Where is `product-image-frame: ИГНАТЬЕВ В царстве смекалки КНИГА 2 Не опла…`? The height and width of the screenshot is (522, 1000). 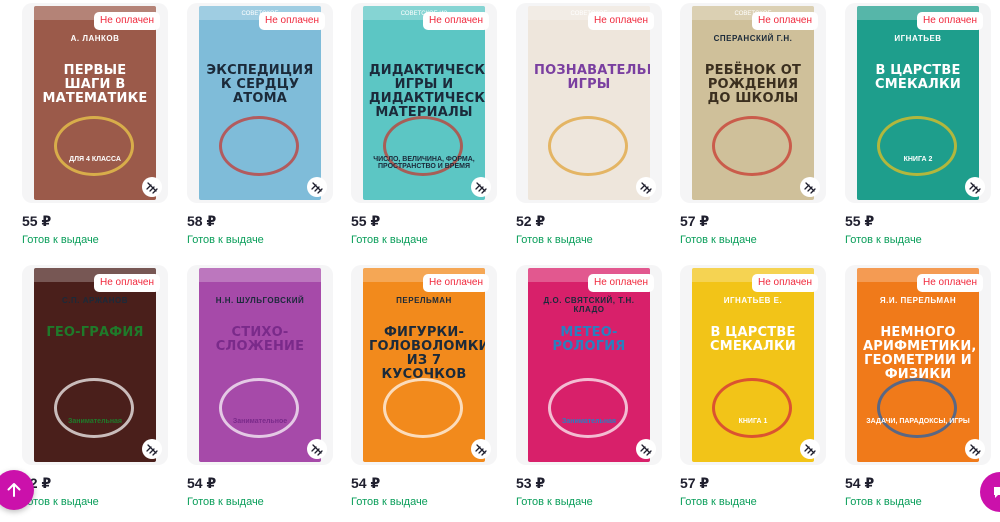
product-image-frame: ИГНАТЬЕВ В царстве смекалки КНИГА 2 Не опла… is located at coordinates (918, 103).